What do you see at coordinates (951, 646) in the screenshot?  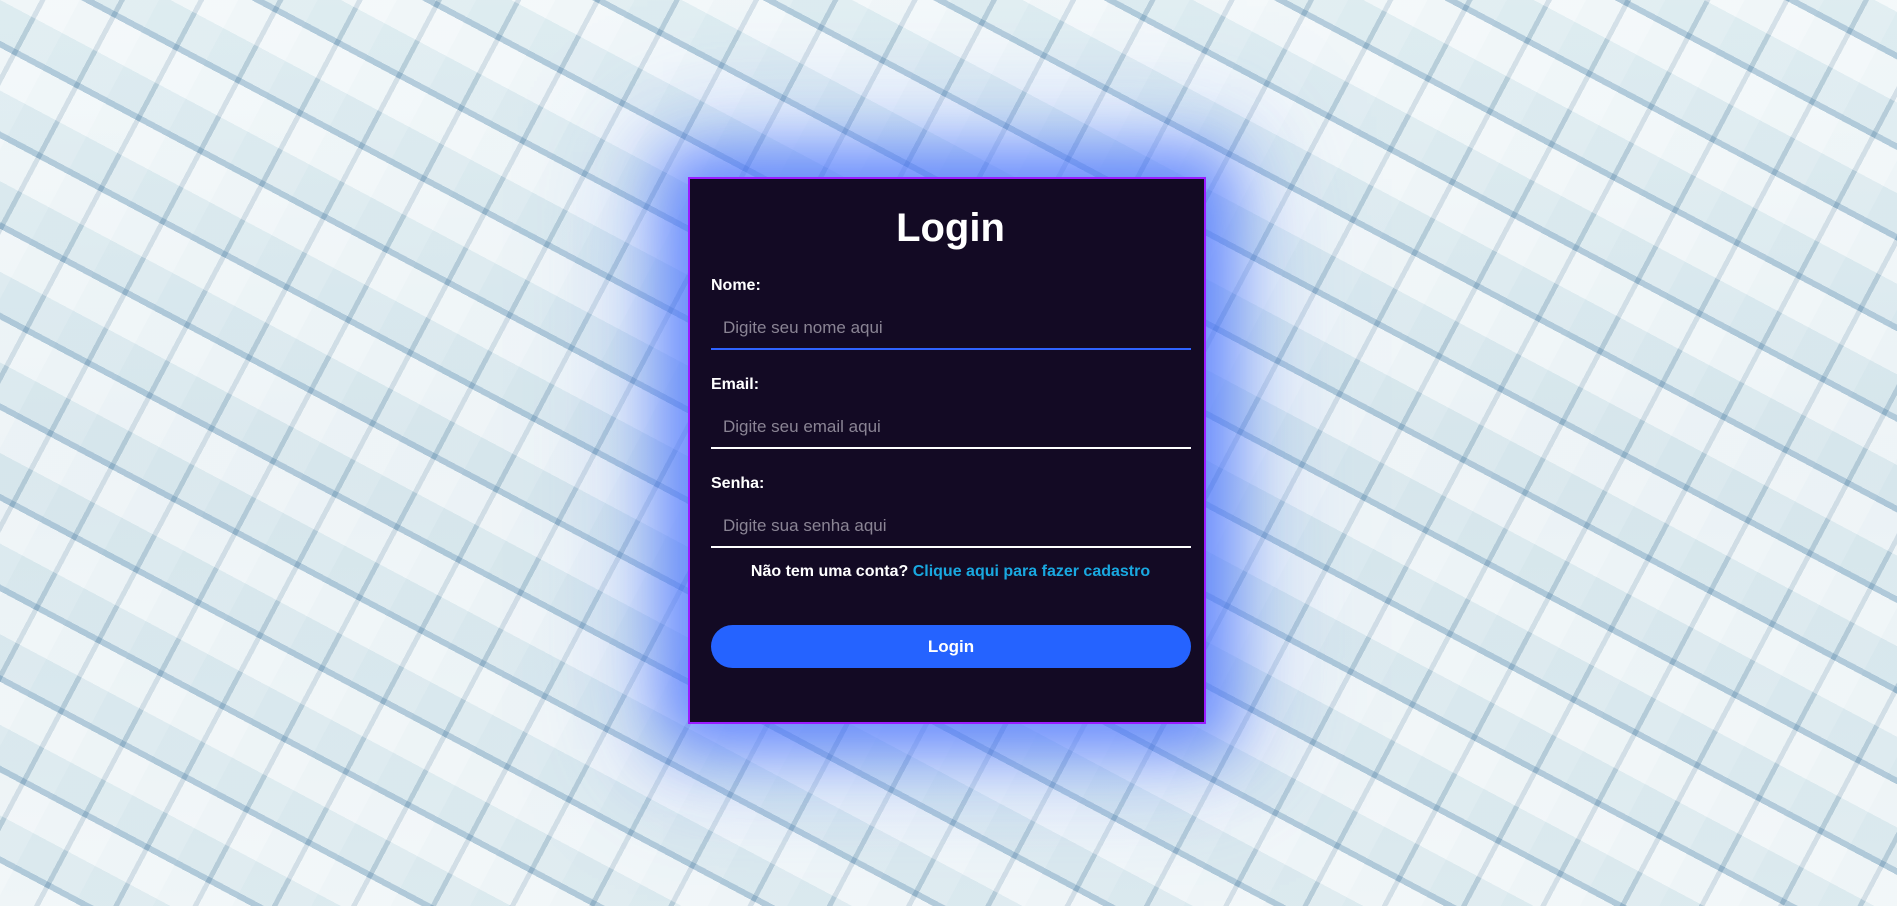 I see `login-button: Login` at bounding box center [951, 646].